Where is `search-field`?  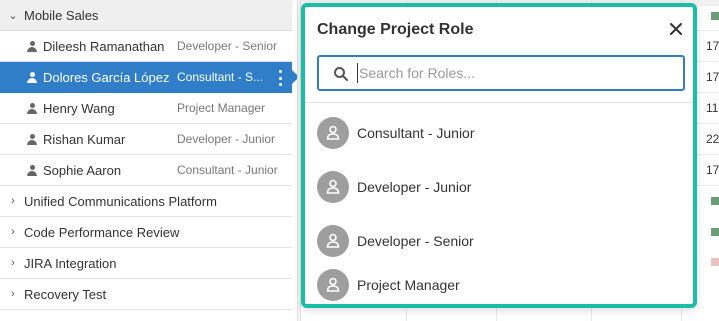 search-field is located at coordinates (501, 73).